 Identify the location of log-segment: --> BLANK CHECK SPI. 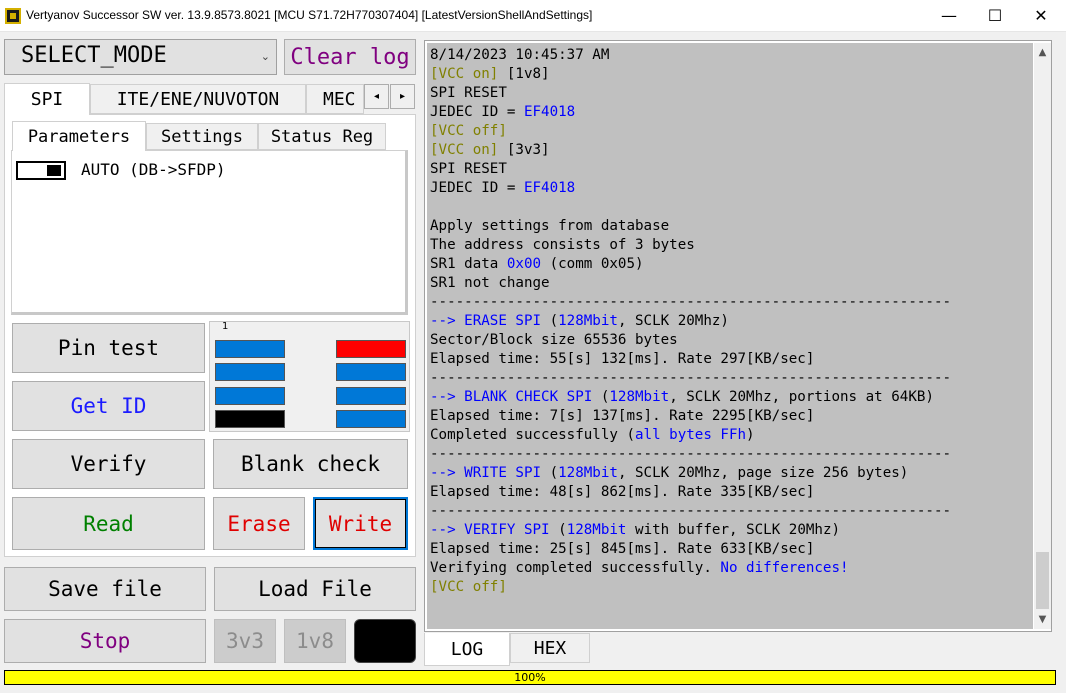
(511, 397).